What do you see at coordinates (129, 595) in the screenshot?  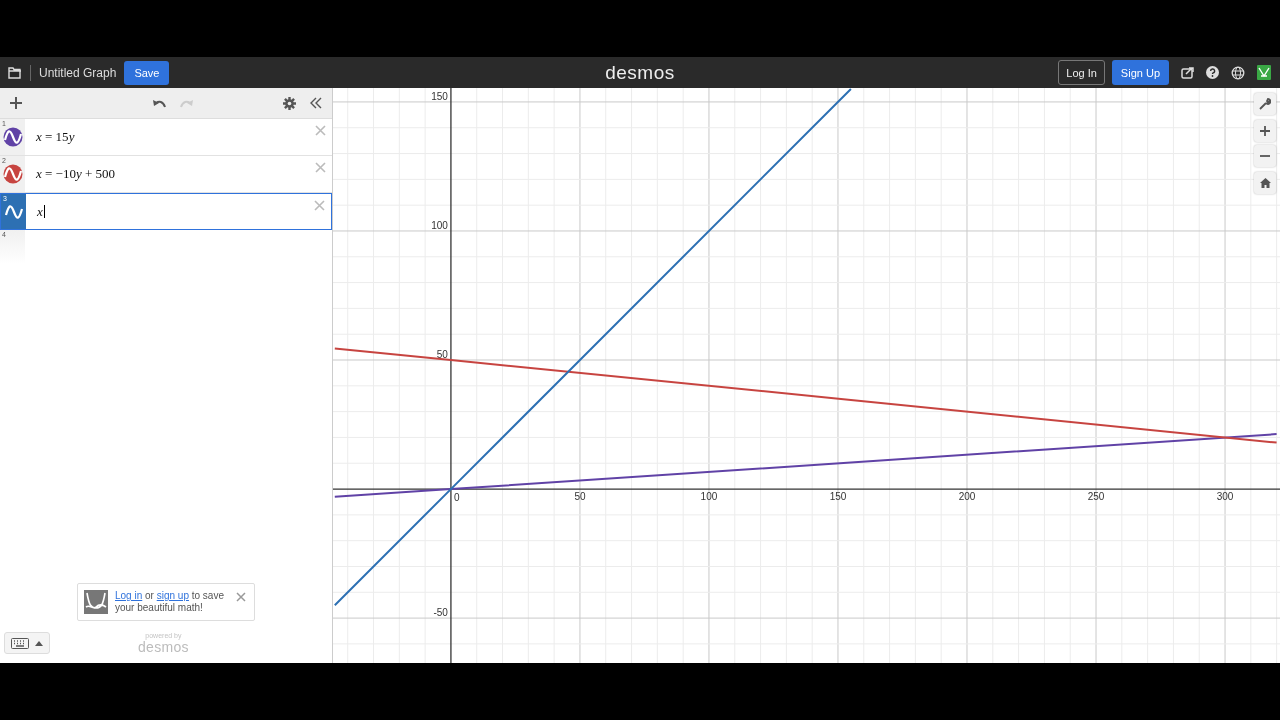 I see `link: Log in` at bounding box center [129, 595].